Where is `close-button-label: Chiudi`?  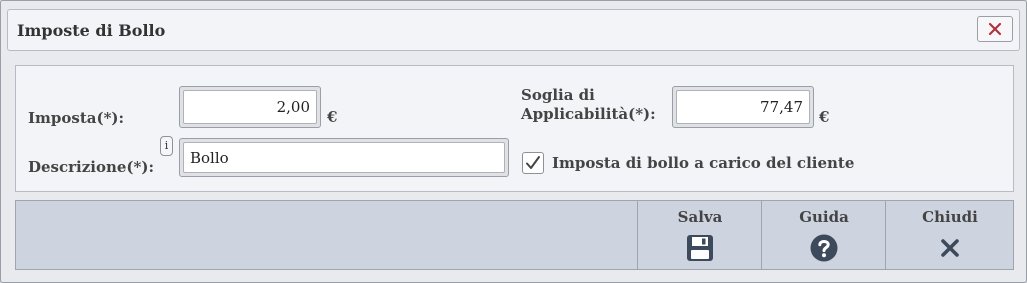
close-button-label: Chiudi is located at coordinates (950, 217).